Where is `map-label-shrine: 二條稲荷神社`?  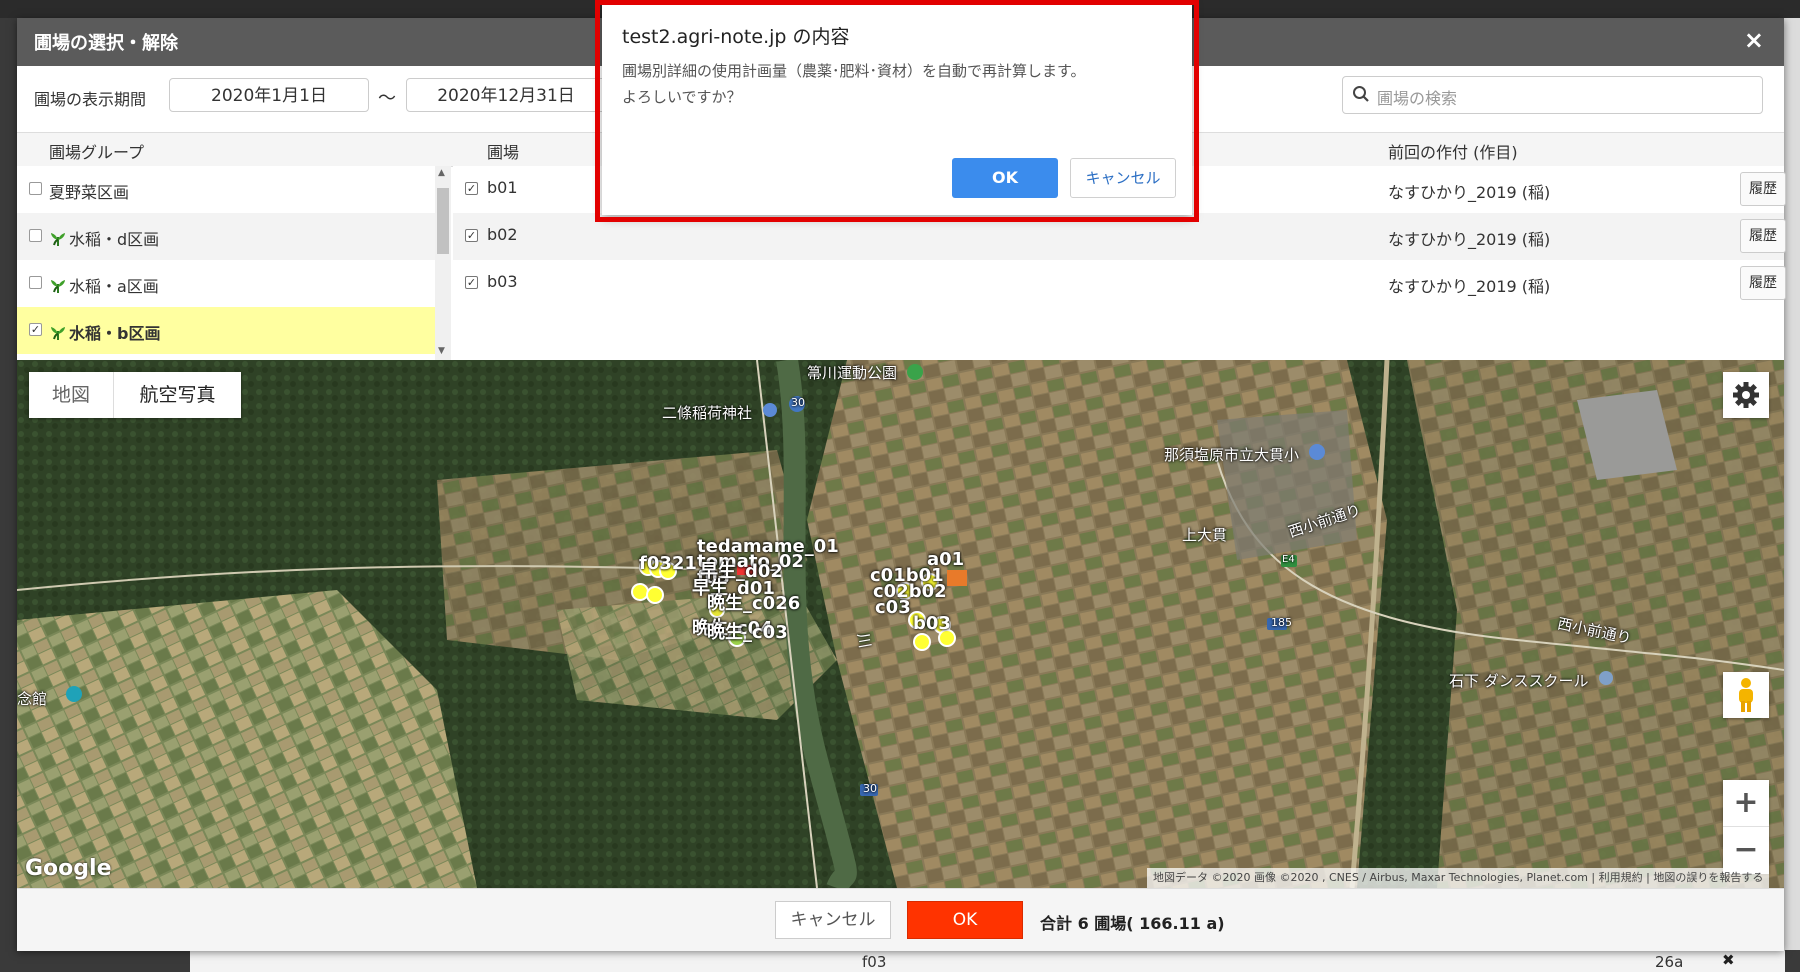
map-label-shrine: 二條稲荷神社 is located at coordinates (707, 413).